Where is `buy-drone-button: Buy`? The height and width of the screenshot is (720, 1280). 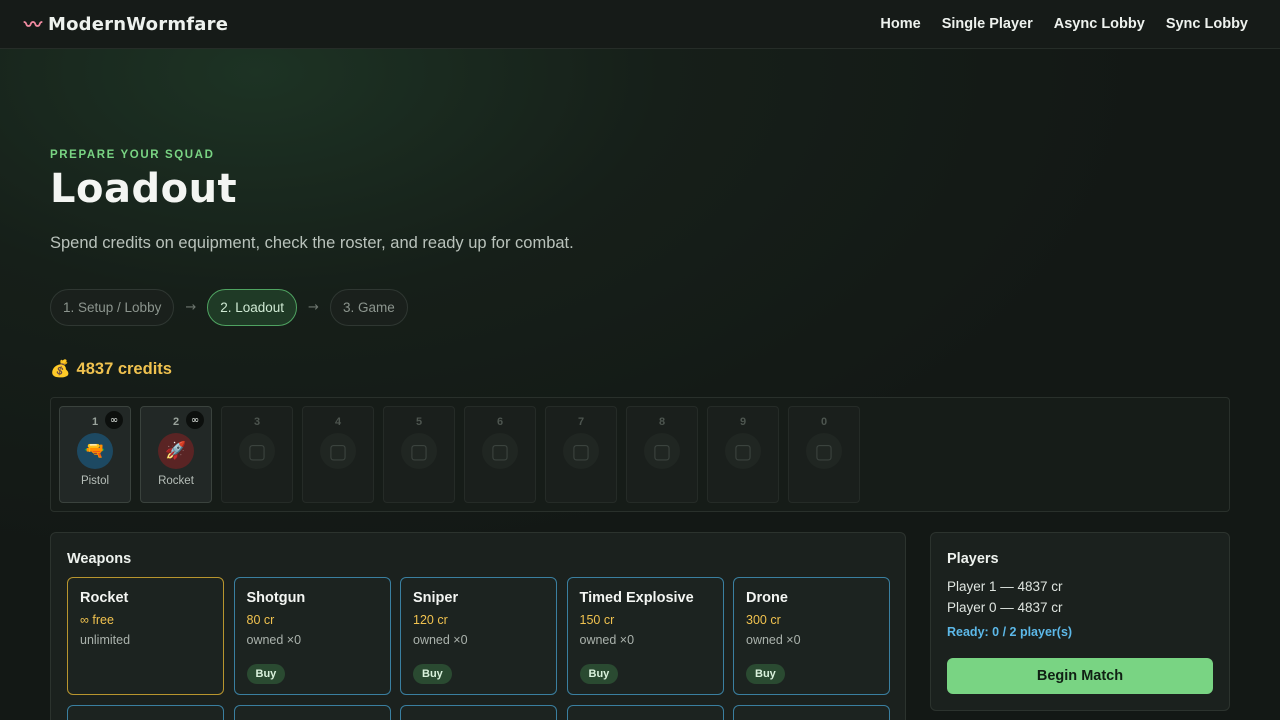
buy-drone-button: Buy is located at coordinates (765, 674).